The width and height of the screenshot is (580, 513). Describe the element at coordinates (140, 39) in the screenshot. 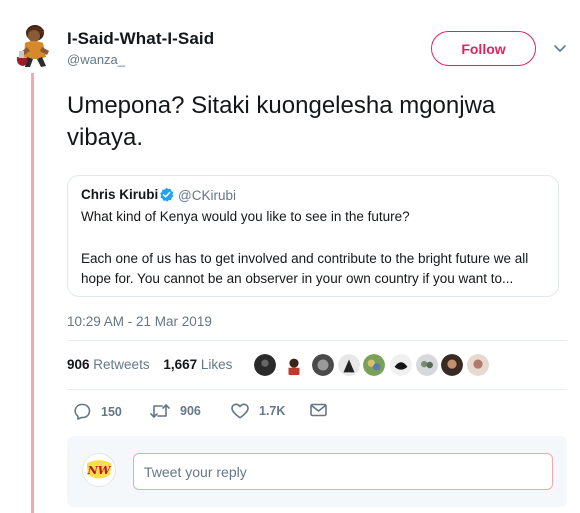

I see `author-display-name: I-Said-What-I-Said` at that location.